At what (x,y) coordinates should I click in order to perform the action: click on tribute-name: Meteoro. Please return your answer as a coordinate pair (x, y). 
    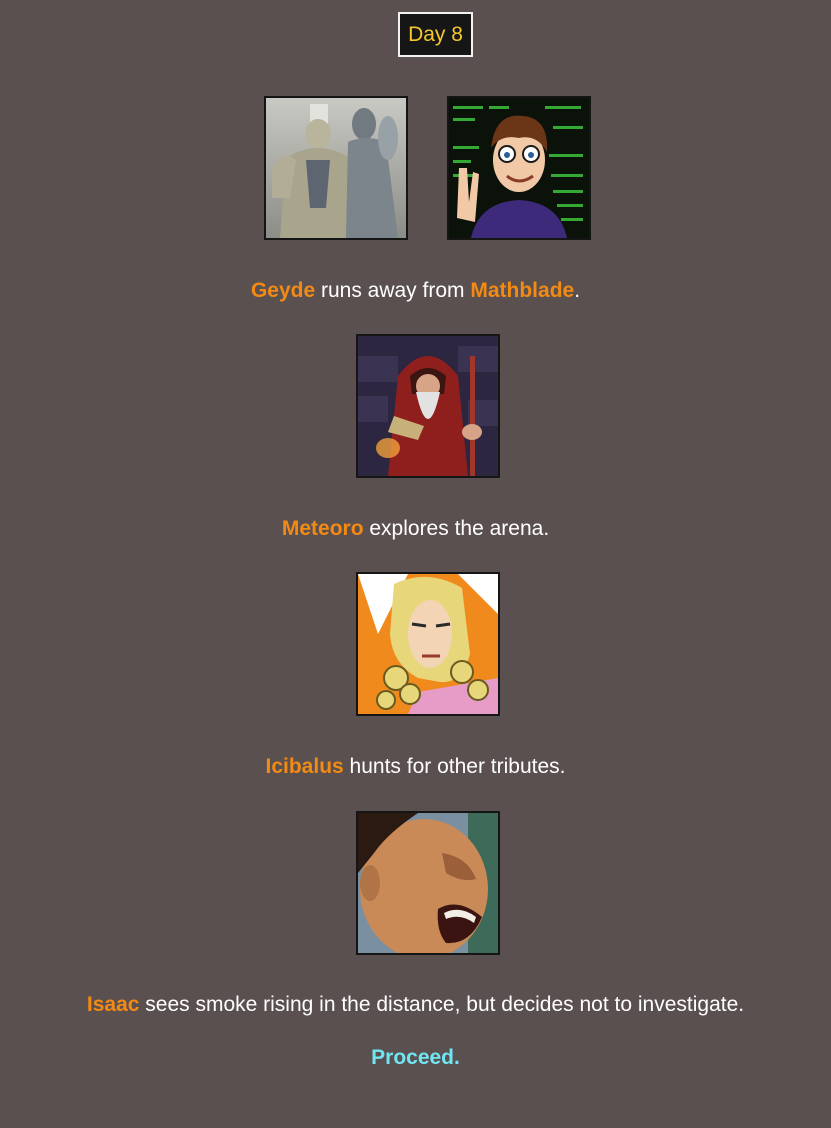
    Looking at the image, I should click on (322, 528).